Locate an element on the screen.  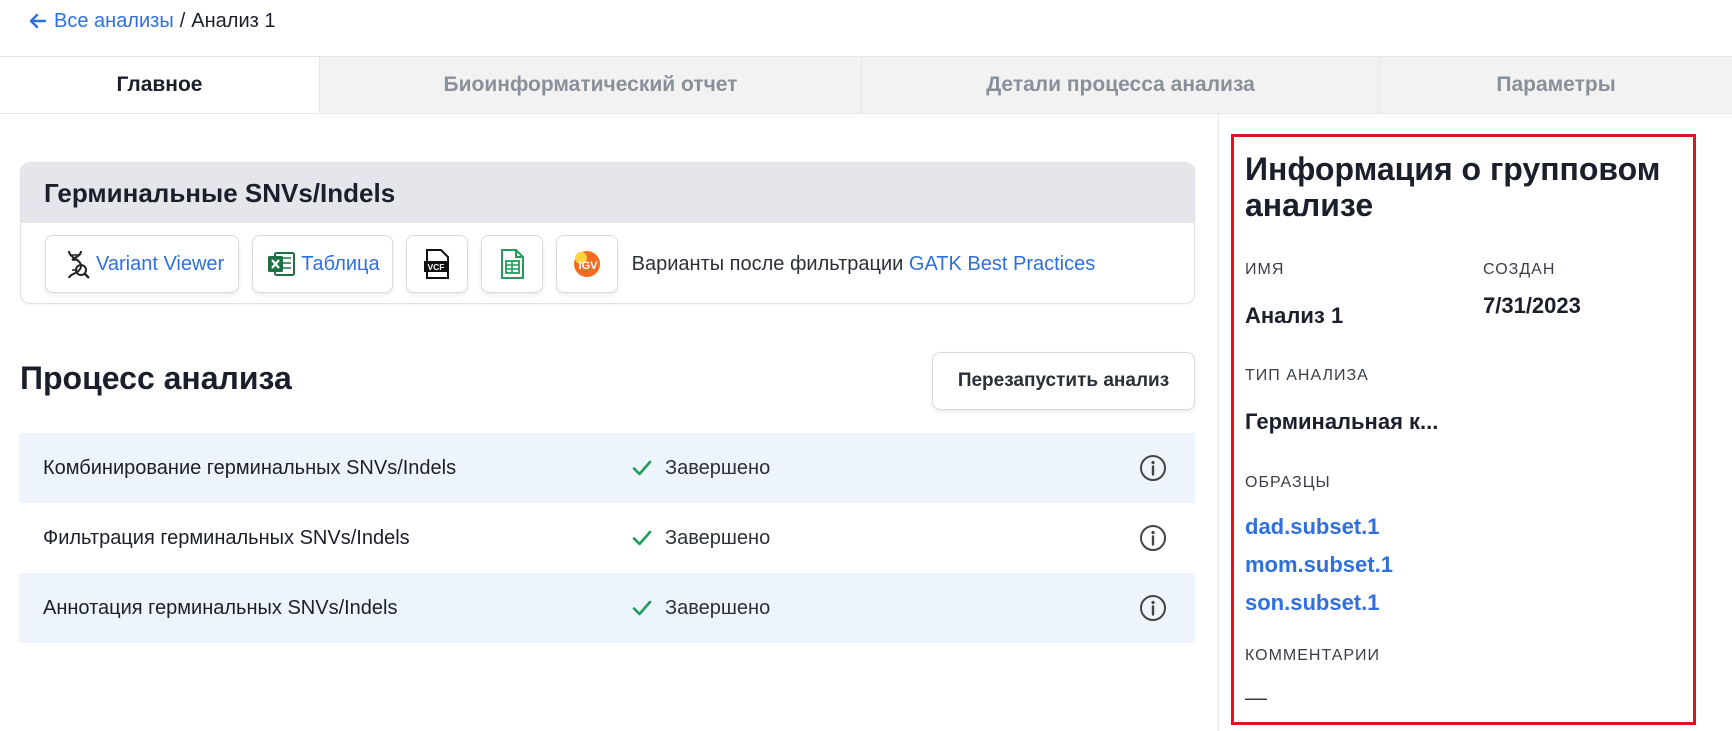
dna-icon is located at coordinates (79, 264).